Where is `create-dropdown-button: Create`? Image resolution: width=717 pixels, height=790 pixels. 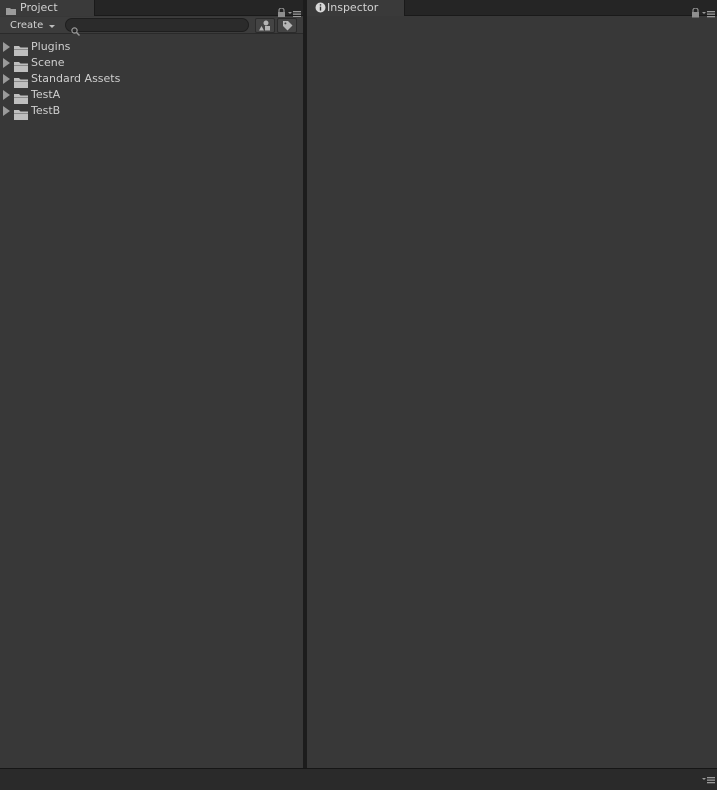
create-dropdown-button: Create is located at coordinates (32, 25).